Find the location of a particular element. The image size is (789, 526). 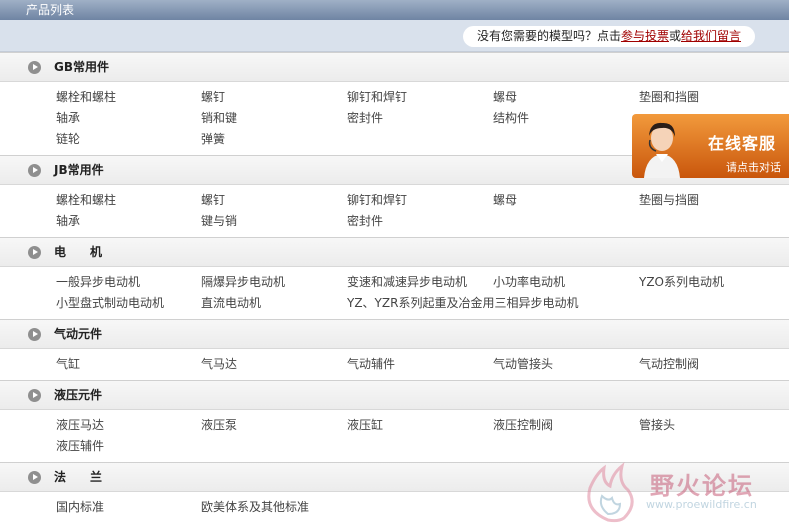

section-title: 气动元件 is located at coordinates (78, 334).